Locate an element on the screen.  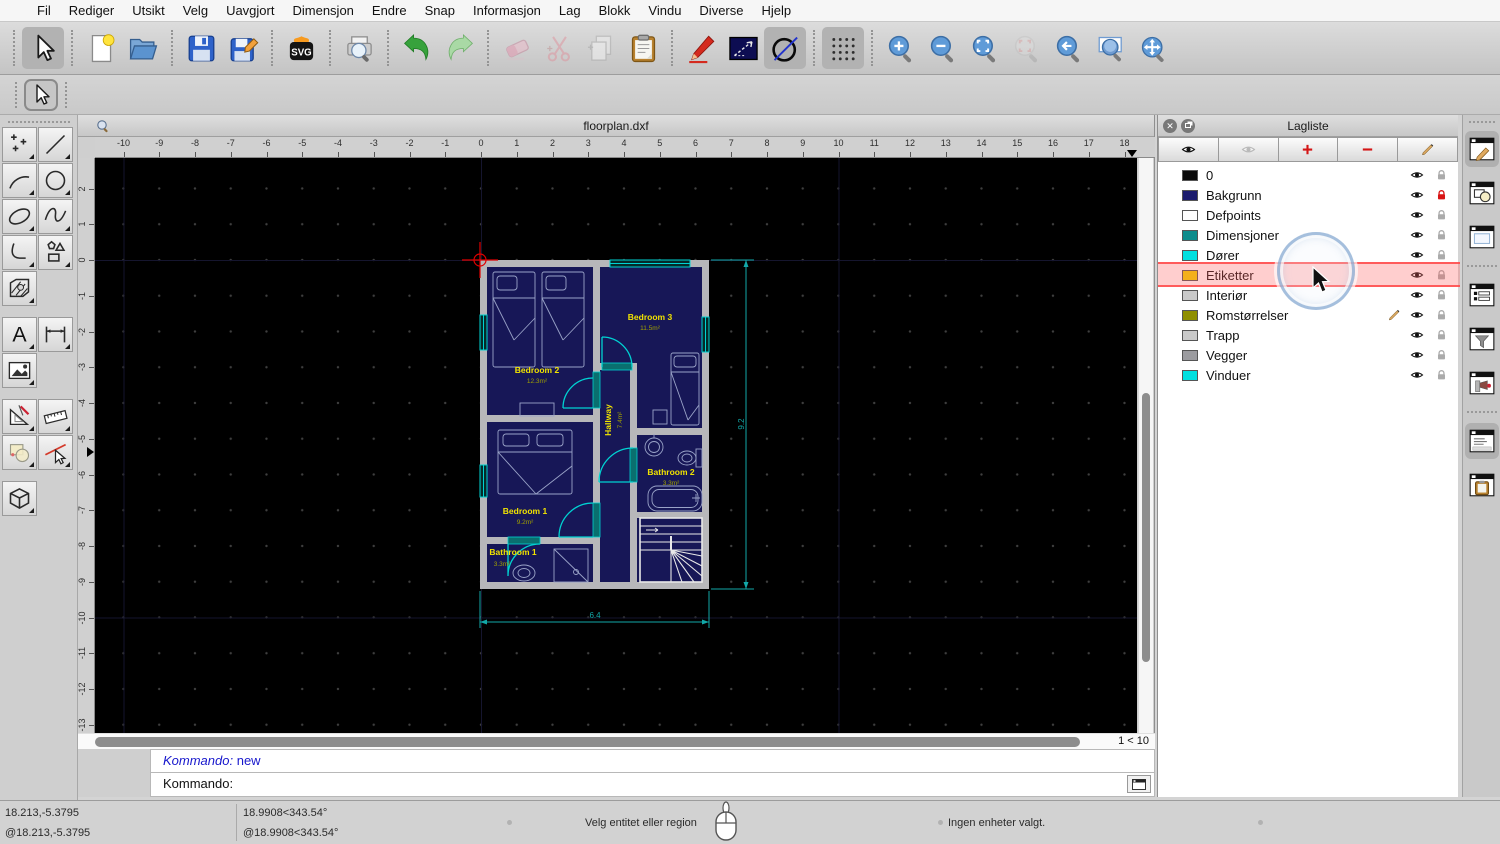
float-panel-icon is located at coordinates (1188, 126).